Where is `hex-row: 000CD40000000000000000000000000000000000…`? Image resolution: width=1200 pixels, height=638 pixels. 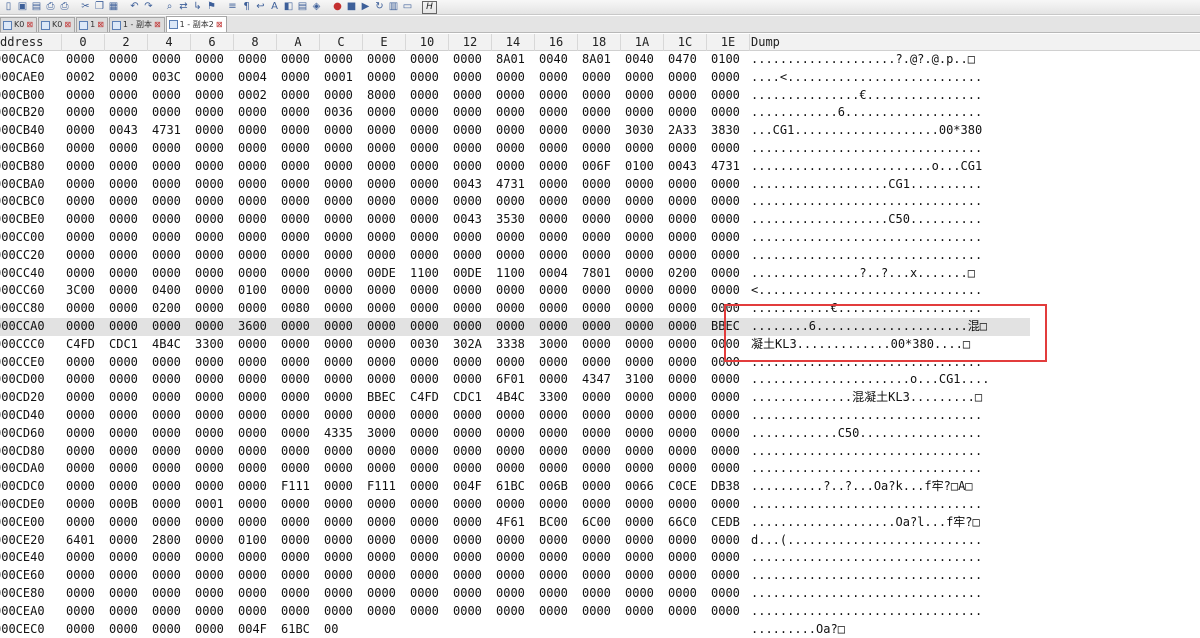 hex-row: 000CD40000000000000000000000000000000000… is located at coordinates (600, 416).